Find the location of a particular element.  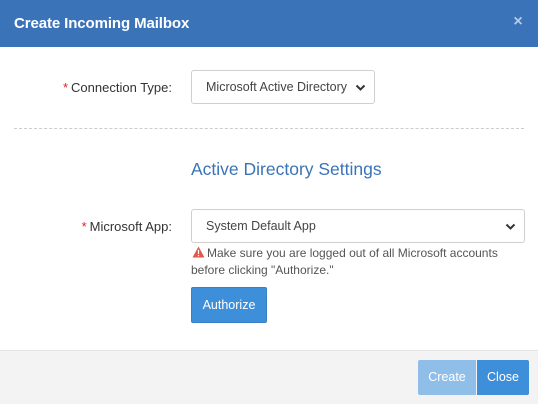

microsoft-app-value: System Default App is located at coordinates (261, 226).